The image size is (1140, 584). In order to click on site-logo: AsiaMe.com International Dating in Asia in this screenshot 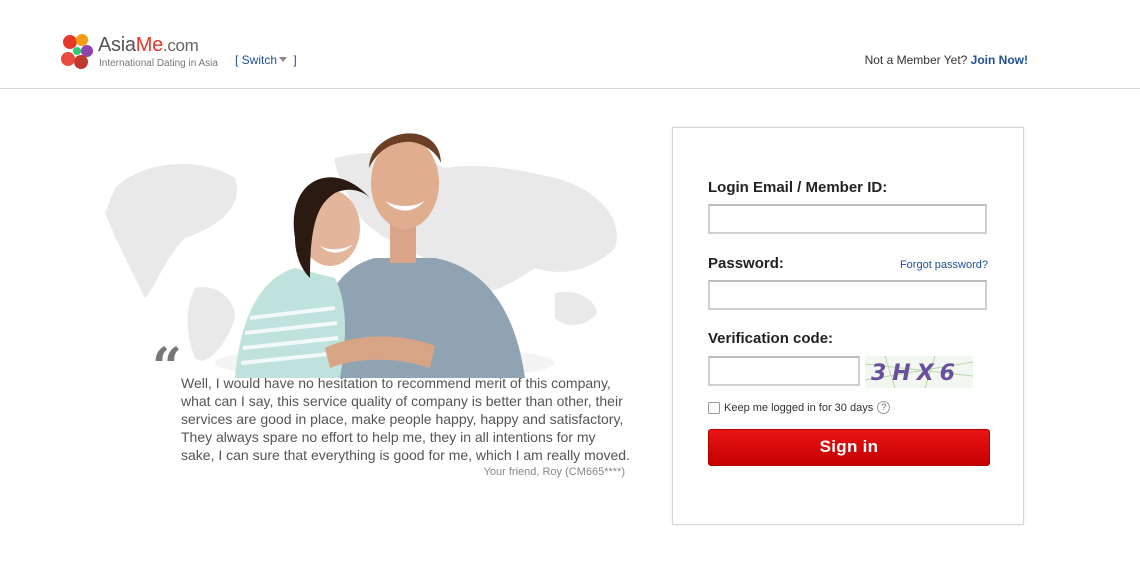, I will do `click(140, 53)`.